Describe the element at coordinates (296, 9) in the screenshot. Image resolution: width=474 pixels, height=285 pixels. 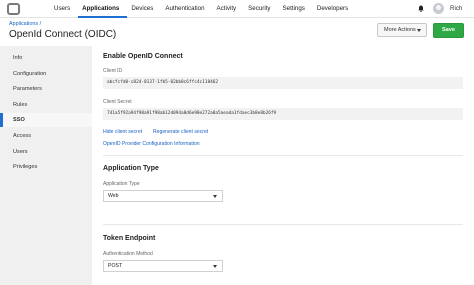
I see `nav-item-settings: Settings` at that location.